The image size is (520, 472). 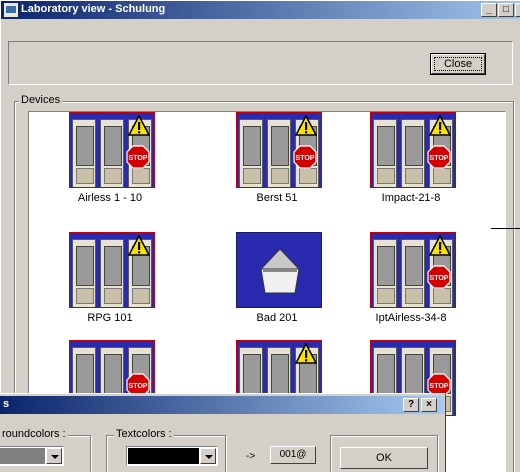 What do you see at coordinates (506, 10) in the screenshot?
I see `maximize-button: □` at bounding box center [506, 10].